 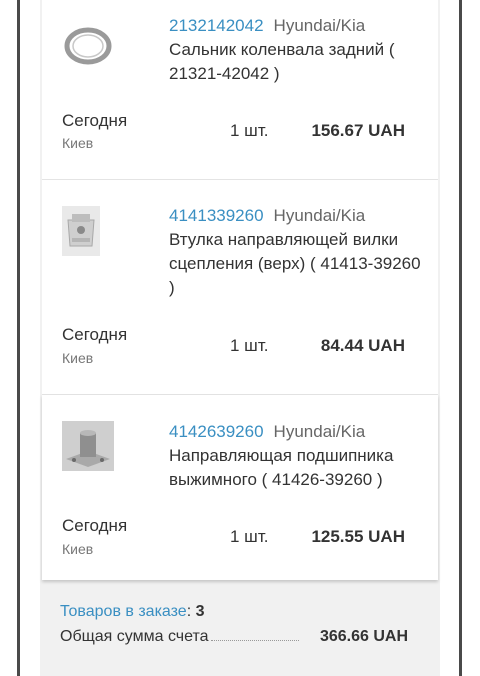 I want to click on phone-frame-left, so click(x=18, y=338).